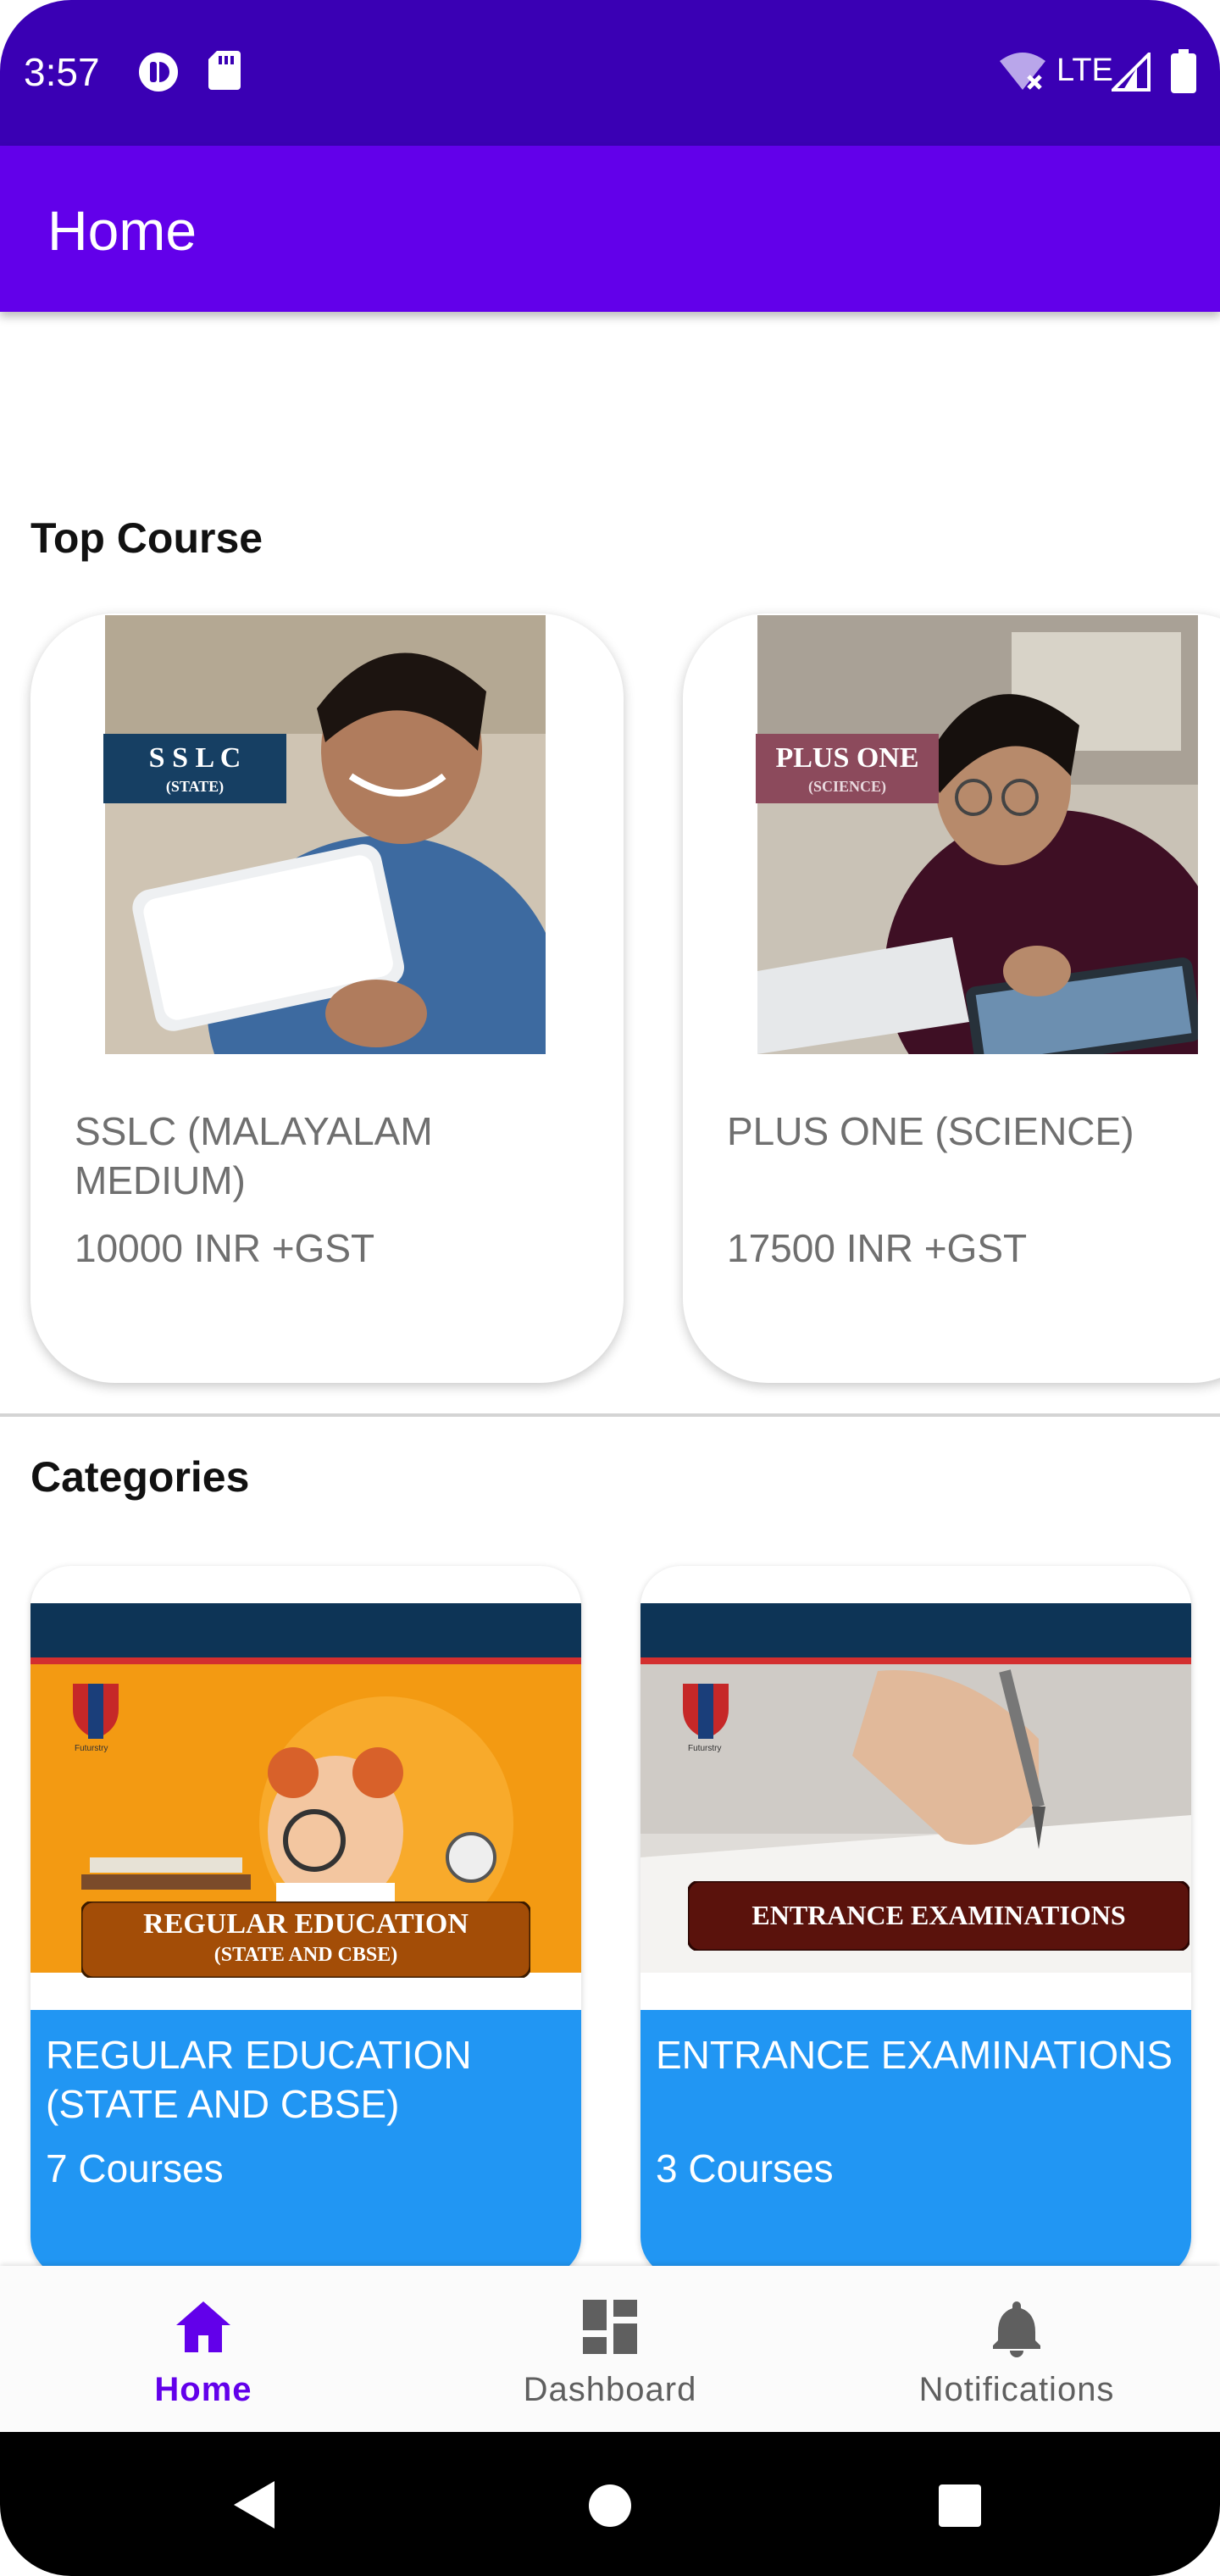 The height and width of the screenshot is (2576, 1220). Describe the element at coordinates (610, 1415) in the screenshot. I see `section-divider` at that location.